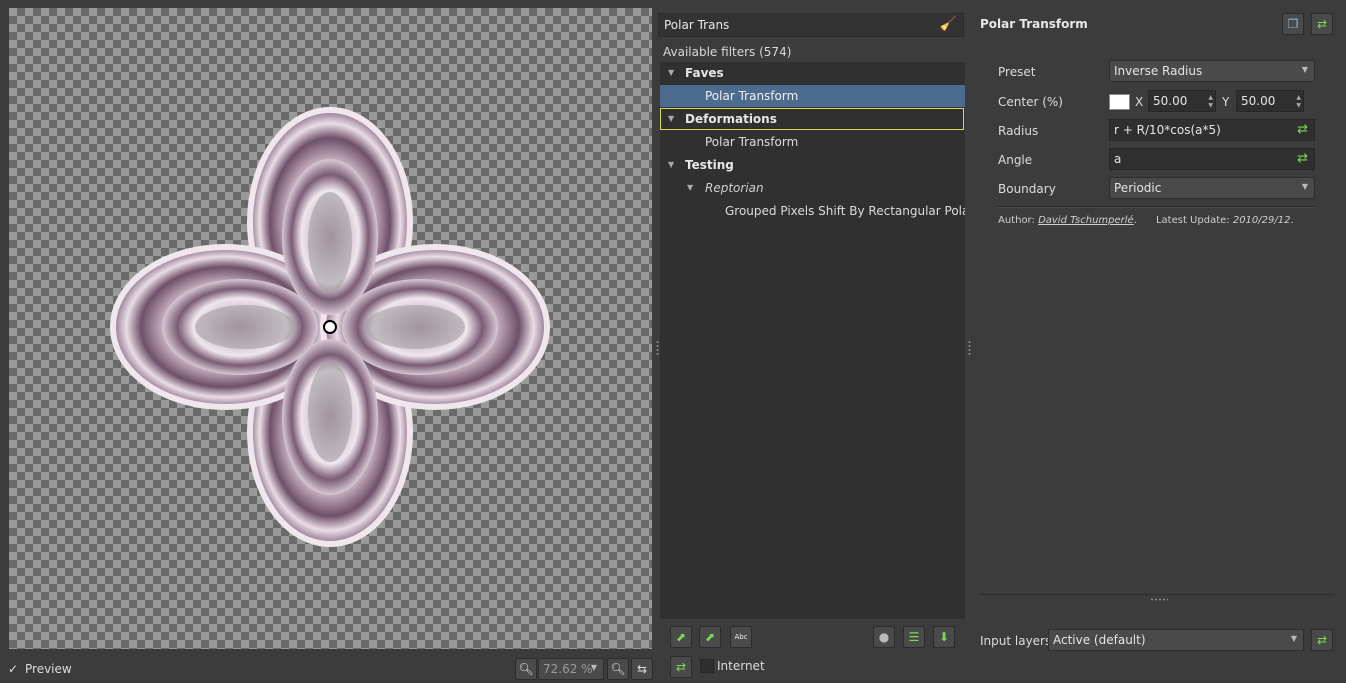 The height and width of the screenshot is (683, 1346). What do you see at coordinates (812, 165) in the screenshot?
I see `tree-folder-testing: ▼ Testing` at bounding box center [812, 165].